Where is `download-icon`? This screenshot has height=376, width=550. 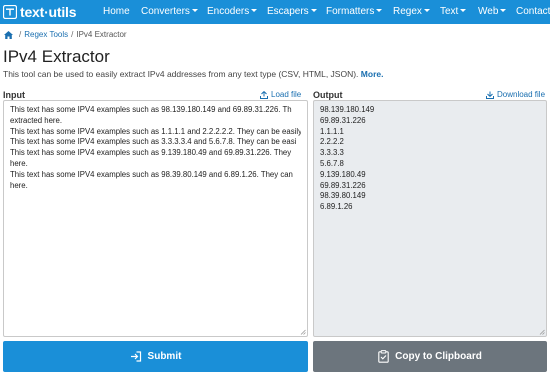 download-icon is located at coordinates (490, 95).